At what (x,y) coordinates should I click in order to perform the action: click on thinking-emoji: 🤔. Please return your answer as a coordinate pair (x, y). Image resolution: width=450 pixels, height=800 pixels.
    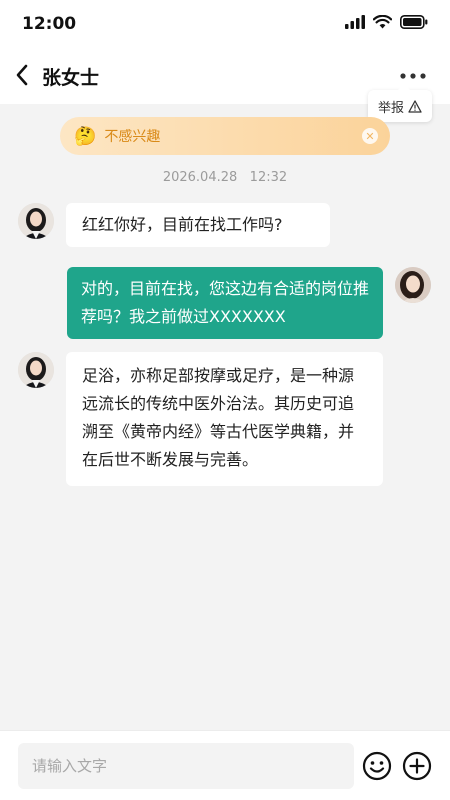
    Looking at the image, I should click on (85, 136).